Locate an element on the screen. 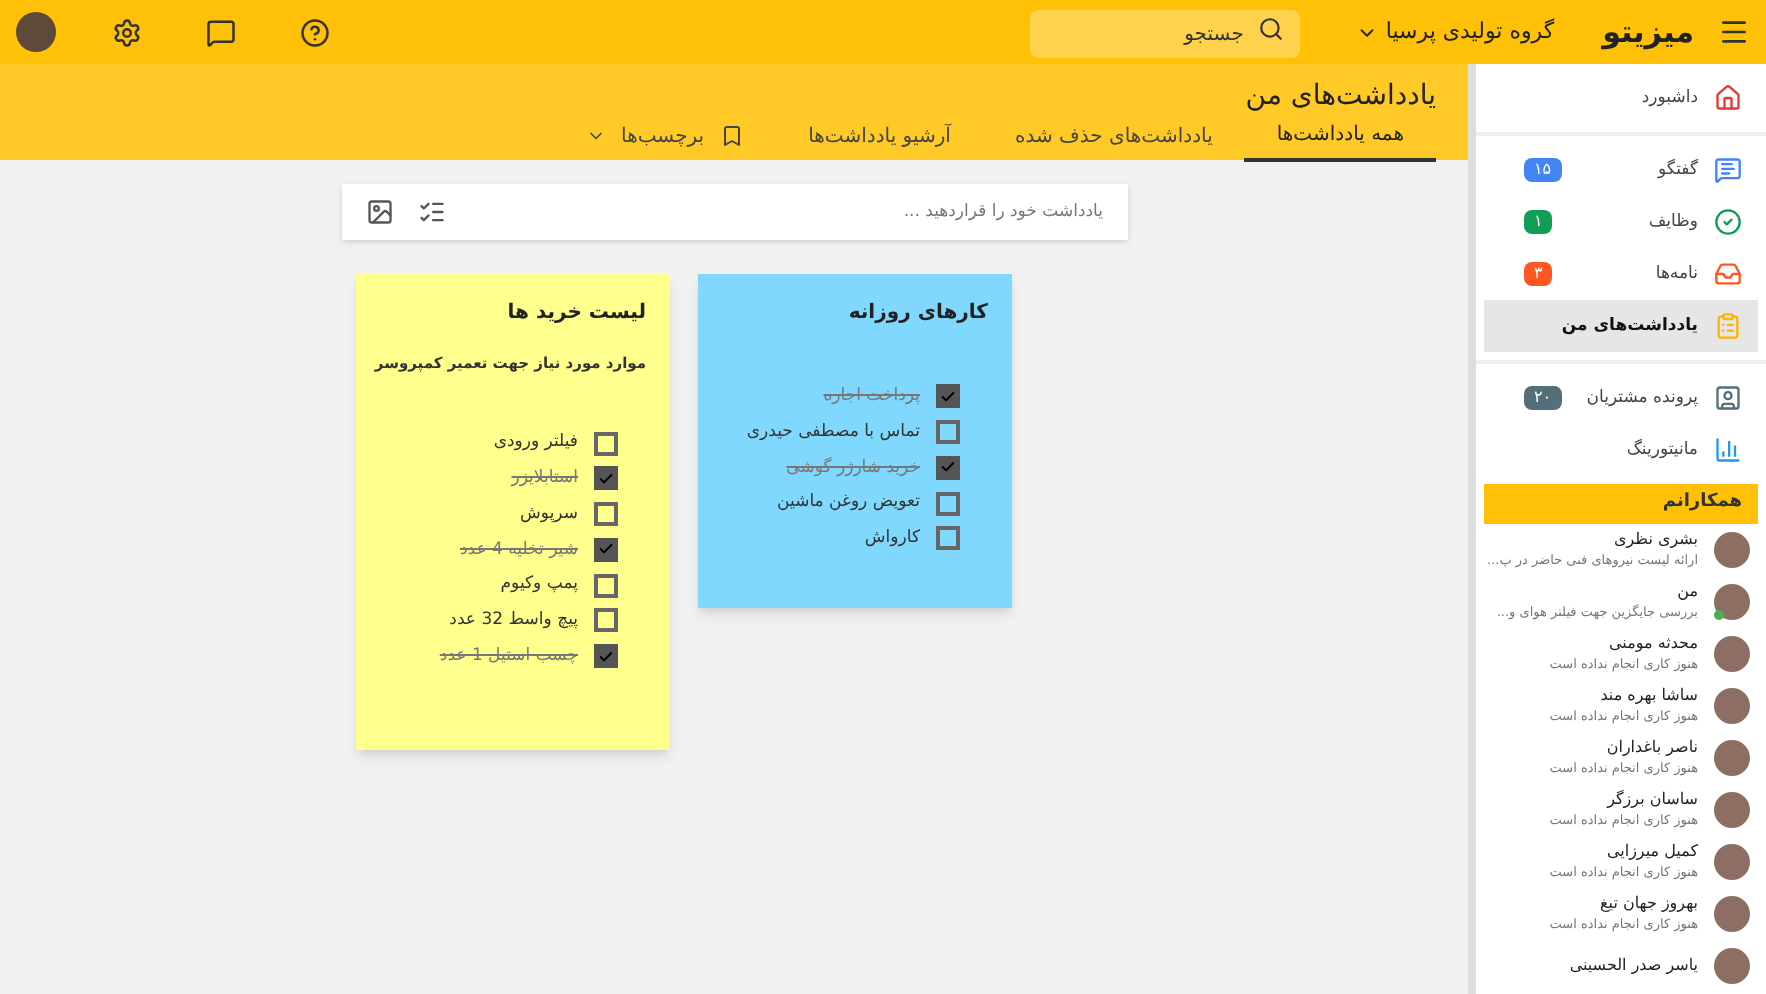 The width and height of the screenshot is (1766, 994). colleague-name: محدثه مومنی is located at coordinates (1652, 643).